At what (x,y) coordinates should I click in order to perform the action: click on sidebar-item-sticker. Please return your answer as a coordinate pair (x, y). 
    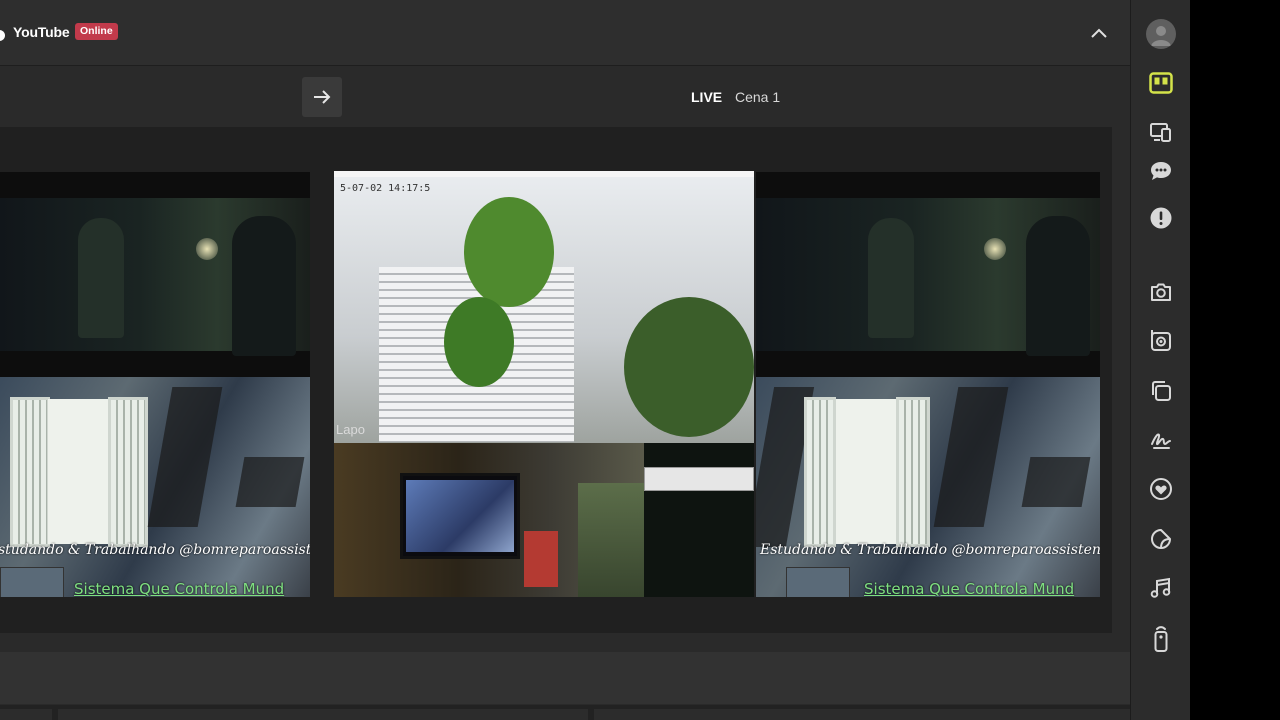
    Looking at the image, I should click on (1161, 539).